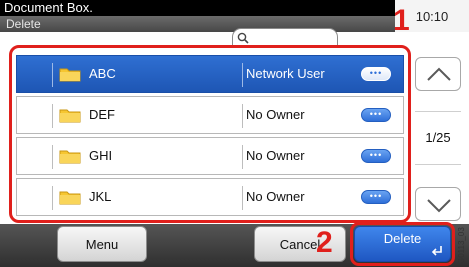 This screenshot has width=469, height=267. I want to click on menu-button: Menu, so click(102, 244).